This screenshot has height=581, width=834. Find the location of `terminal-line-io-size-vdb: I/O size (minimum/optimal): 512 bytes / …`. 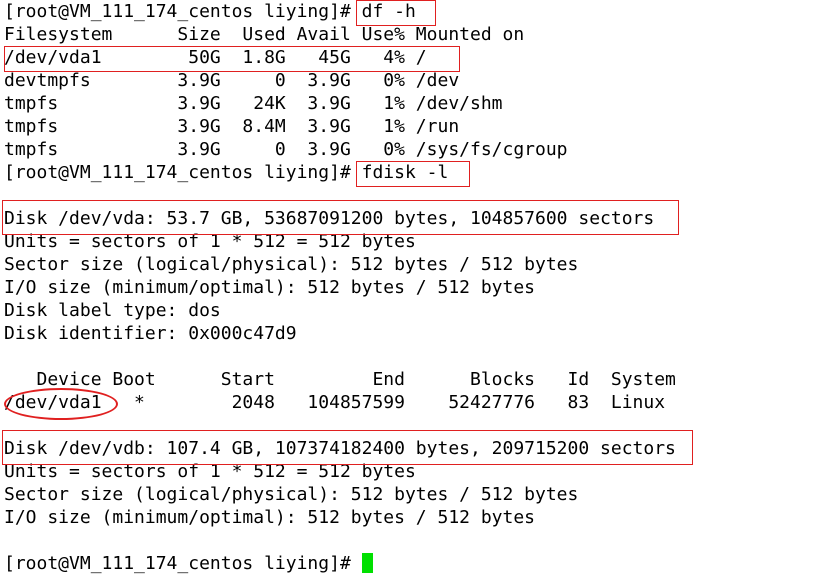

terminal-line-io-size-vdb: I/O size (minimum/optimal): 512 bytes / … is located at coordinates (270, 517).